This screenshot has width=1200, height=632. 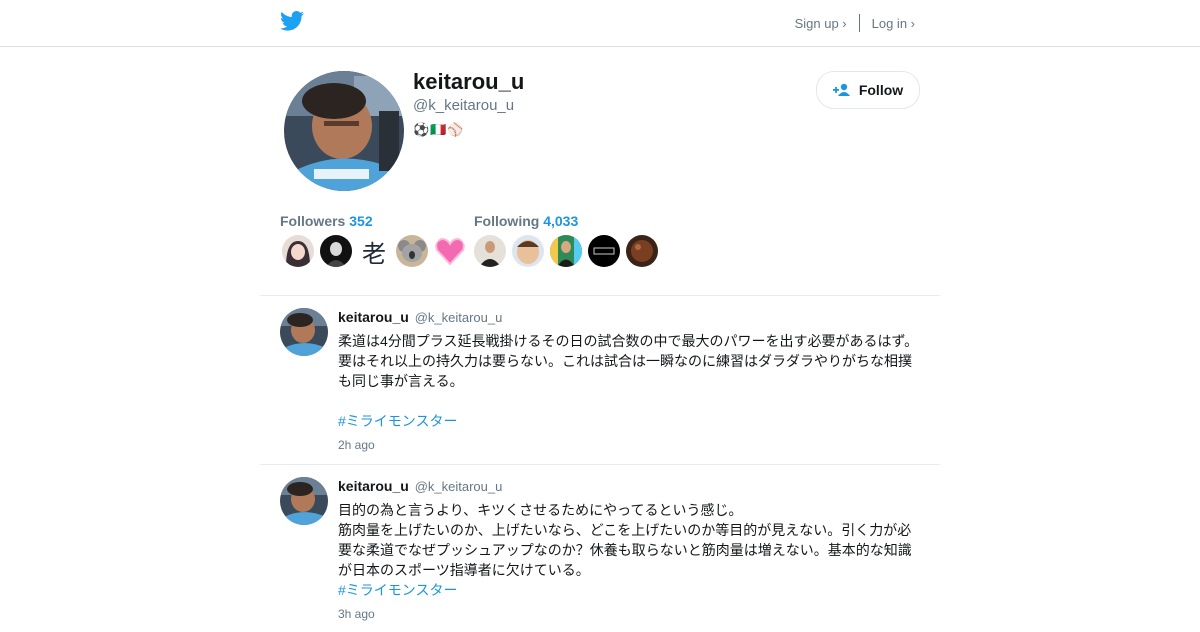 I want to click on followers-label: Followers, so click(x=313, y=221).